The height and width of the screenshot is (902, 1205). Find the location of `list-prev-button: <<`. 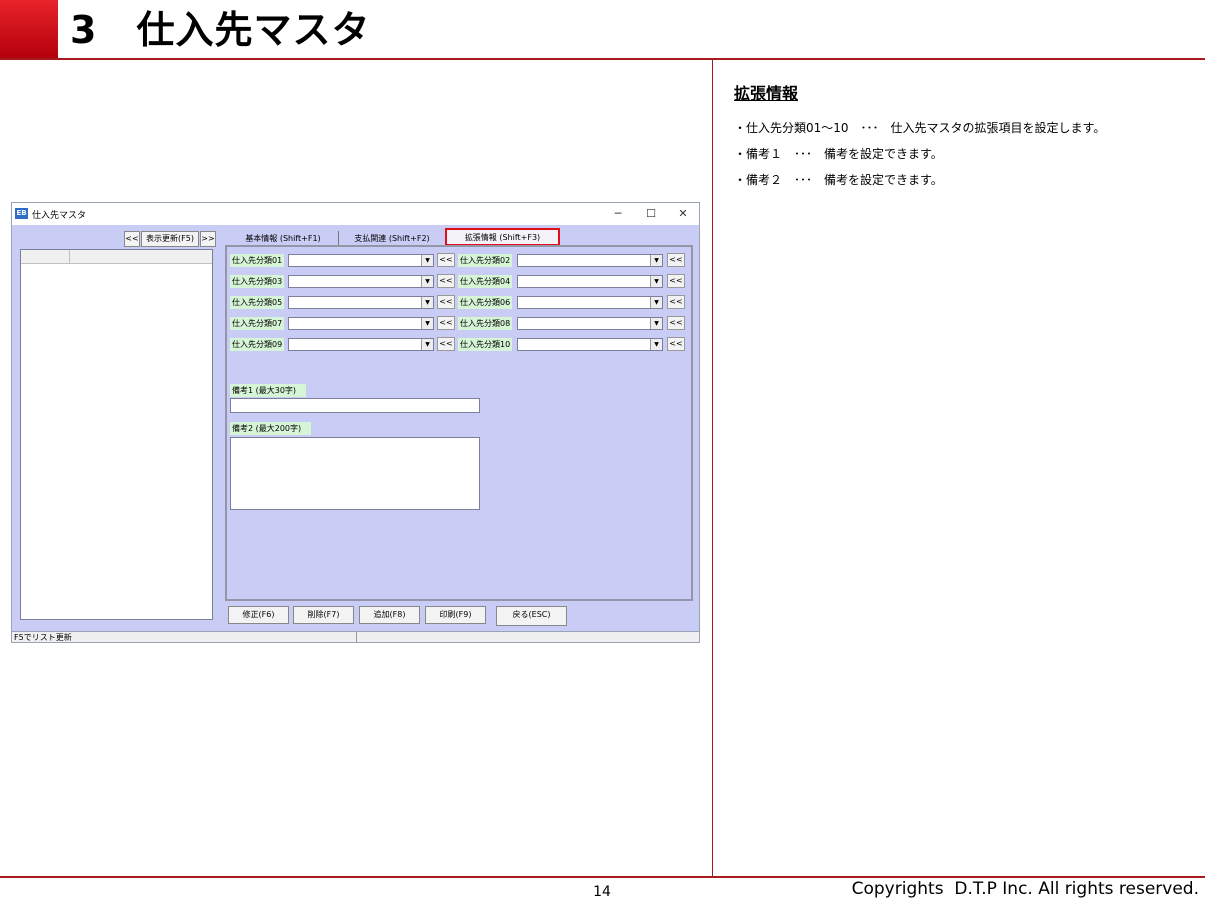

list-prev-button: << is located at coordinates (132, 239).